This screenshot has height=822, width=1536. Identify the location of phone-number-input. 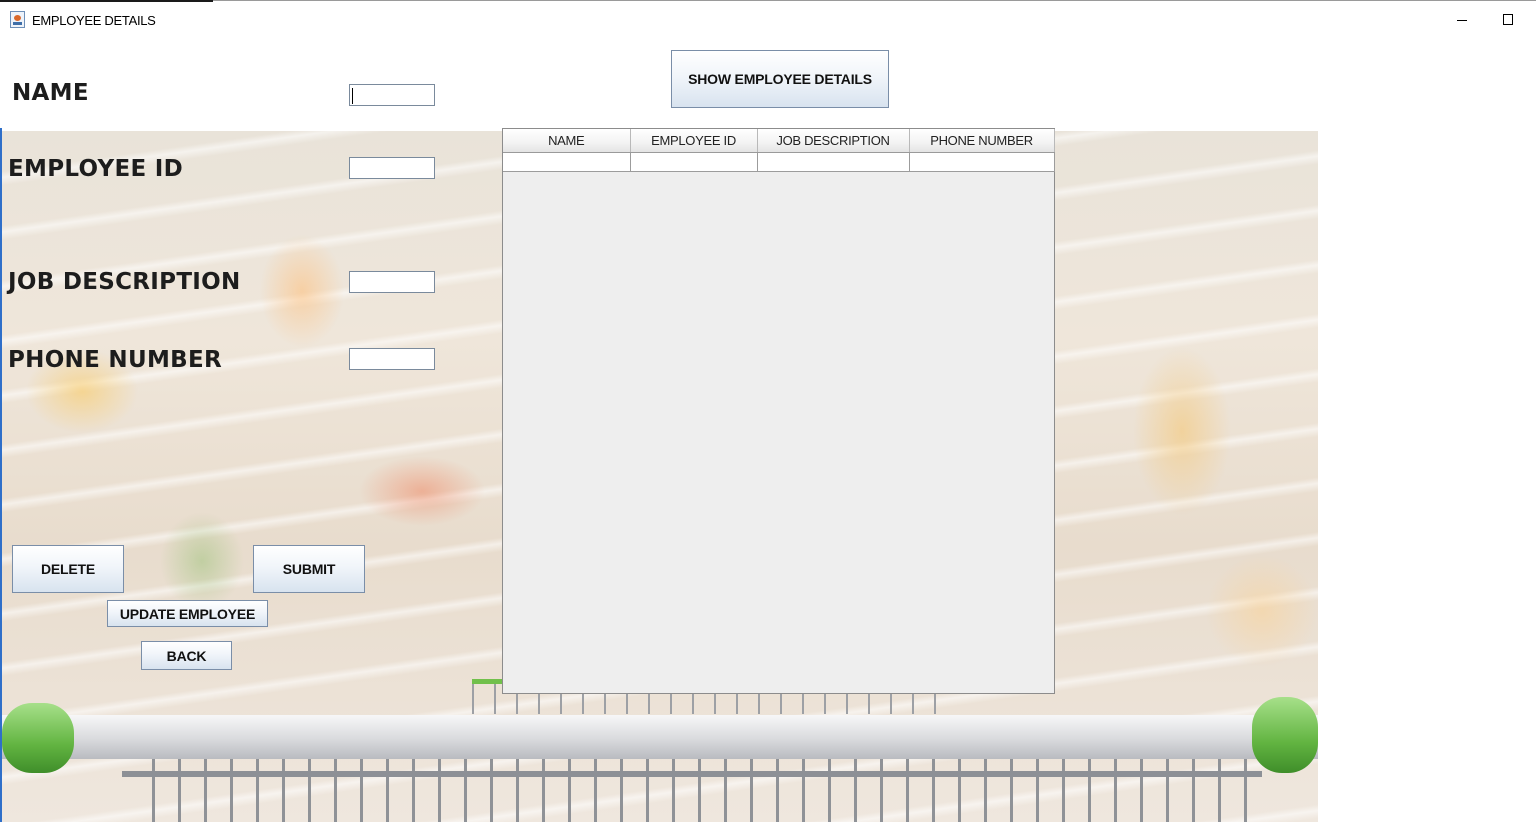
(392, 359).